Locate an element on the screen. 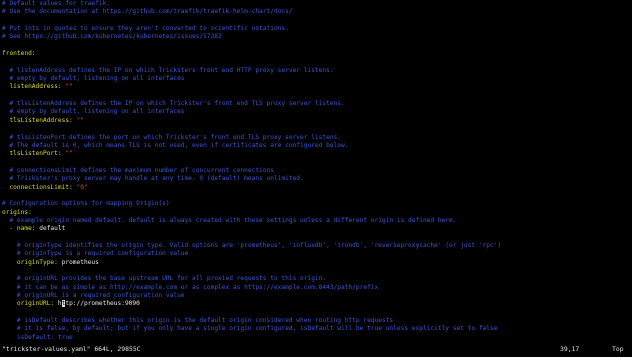  editor-line: originType: prometheus is located at coordinates (316, 263).